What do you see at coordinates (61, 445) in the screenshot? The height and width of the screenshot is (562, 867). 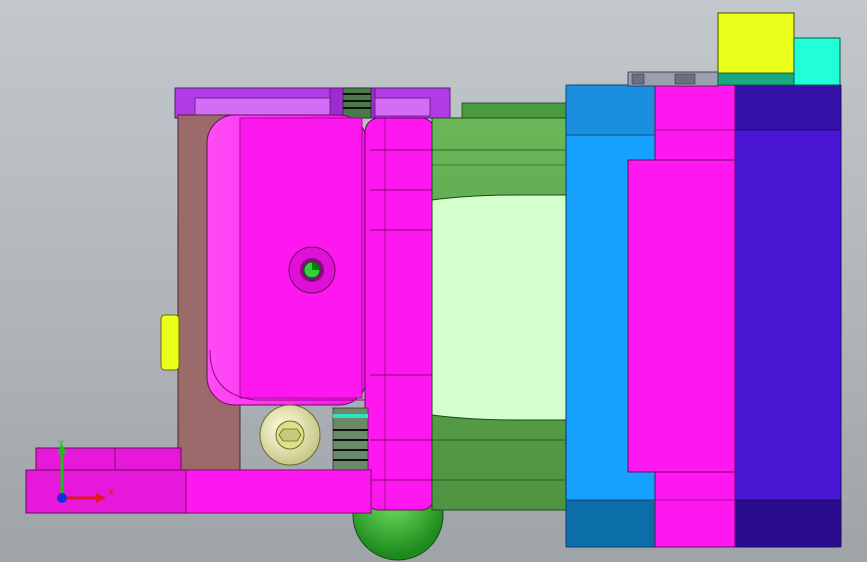 I see `y-axis-label: Y` at bounding box center [61, 445].